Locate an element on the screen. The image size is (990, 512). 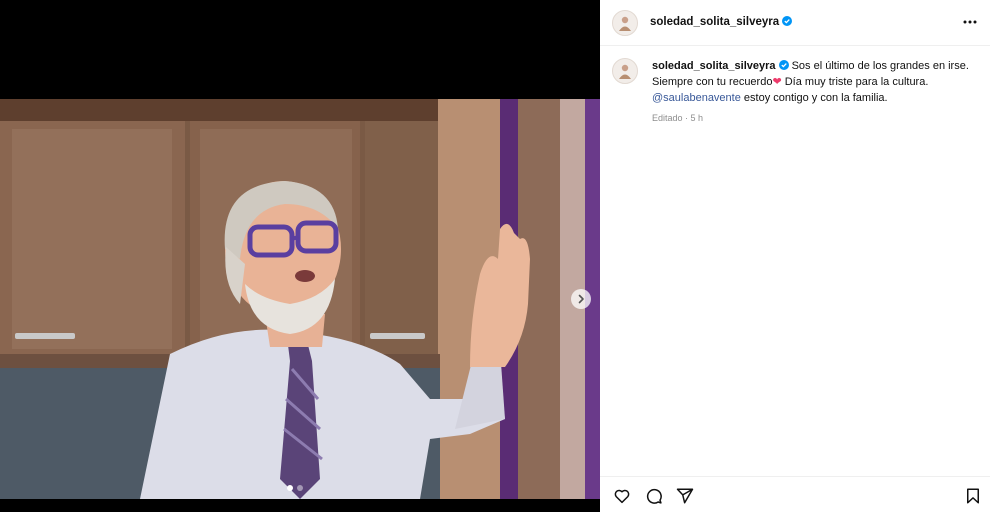
header-username: soledad_solita_silveyra is located at coordinates (721, 22).